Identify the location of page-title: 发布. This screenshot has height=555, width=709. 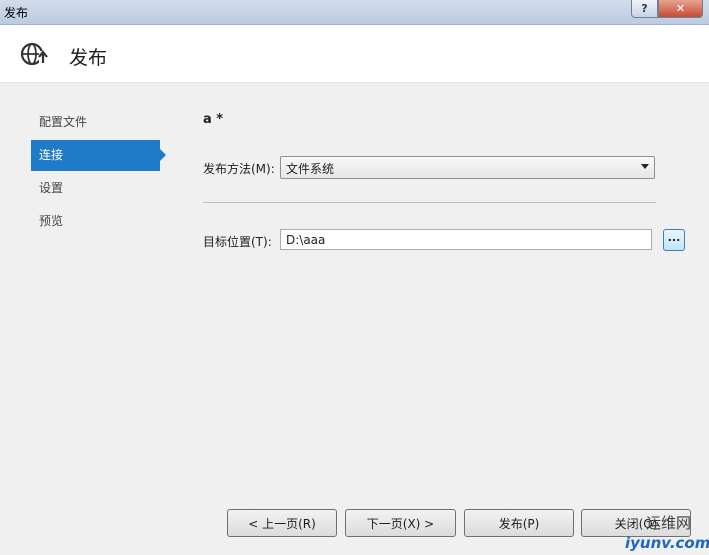
(88, 58).